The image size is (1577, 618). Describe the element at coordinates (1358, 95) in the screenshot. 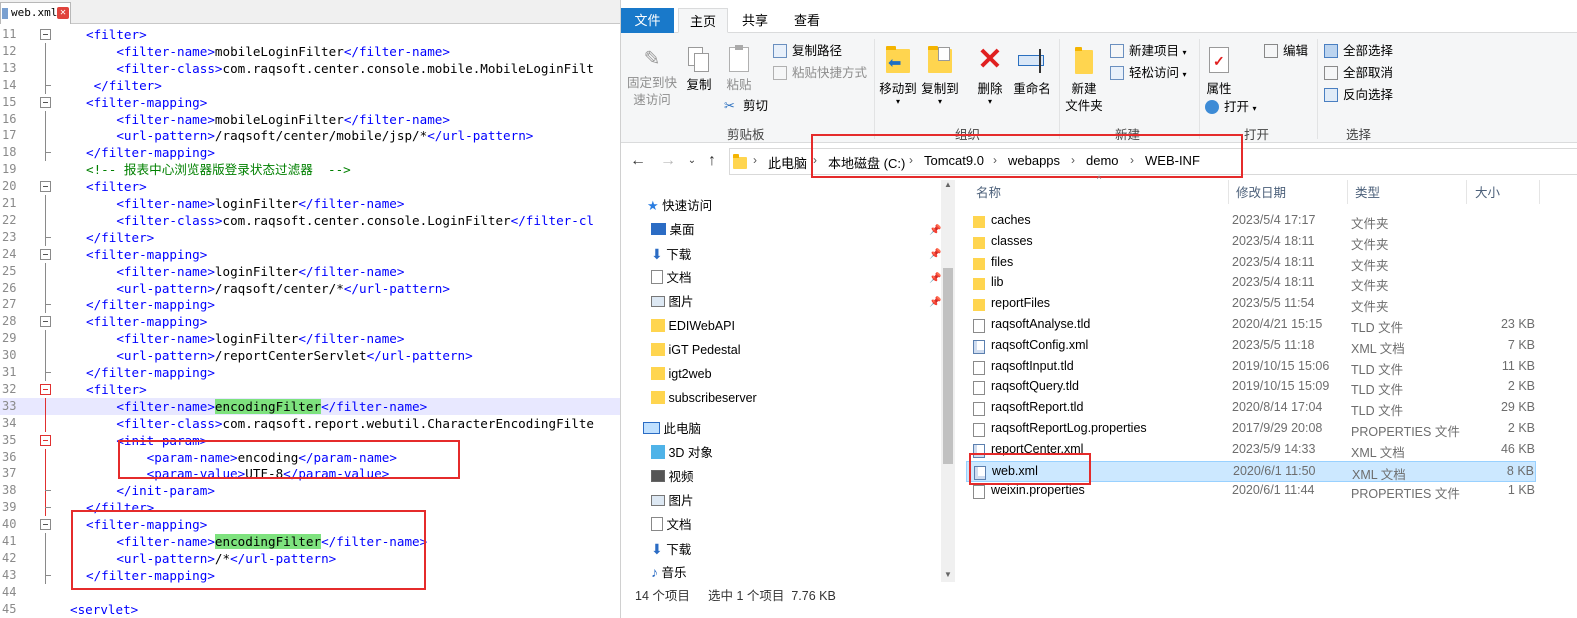

I see `invert-selection-button: 反向选择` at that location.